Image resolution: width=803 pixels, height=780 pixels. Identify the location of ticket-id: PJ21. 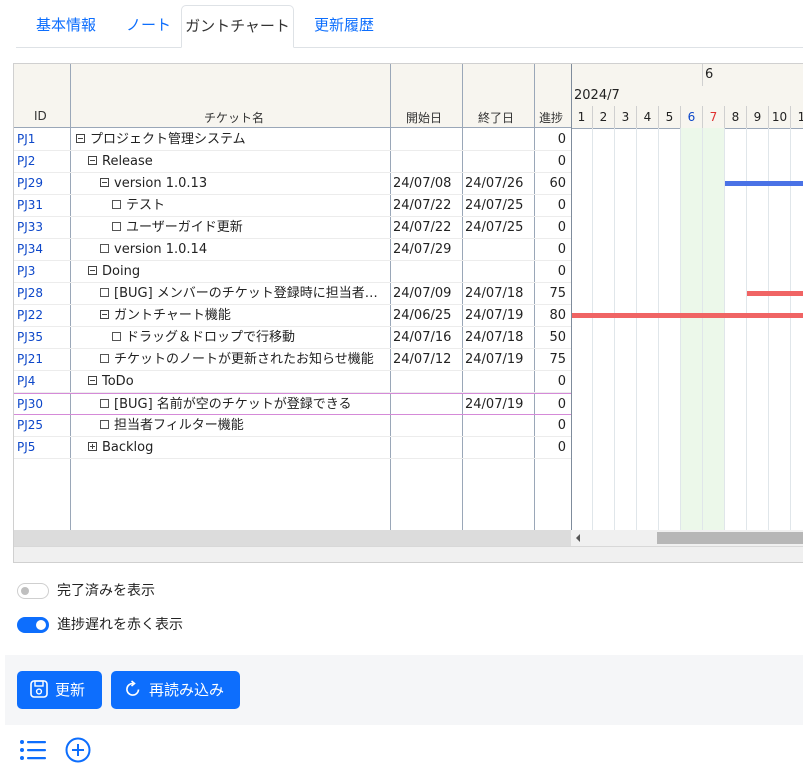
(43, 359).